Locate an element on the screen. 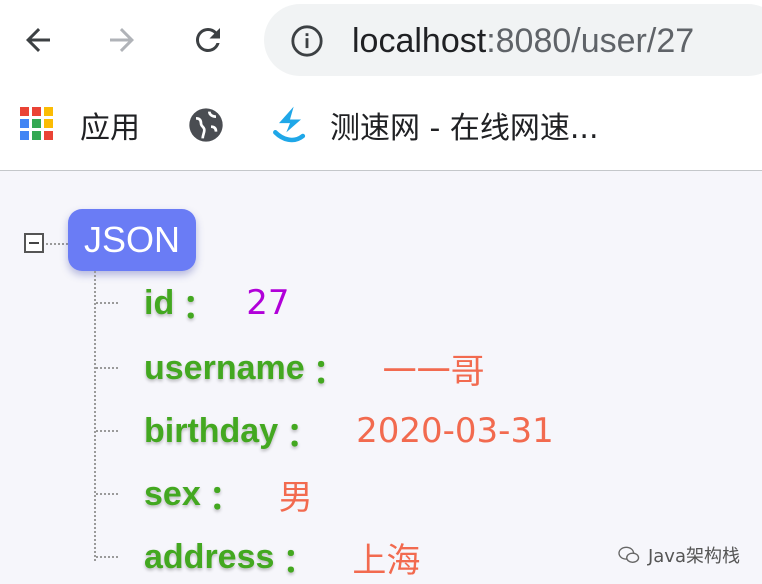 This screenshot has height=584, width=762. wechat-icon is located at coordinates (629, 554).